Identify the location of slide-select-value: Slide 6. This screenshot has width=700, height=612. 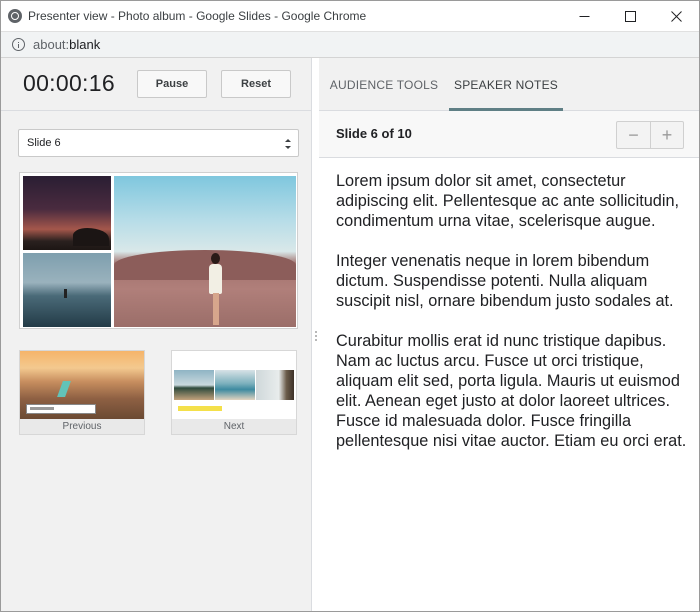
(44, 143).